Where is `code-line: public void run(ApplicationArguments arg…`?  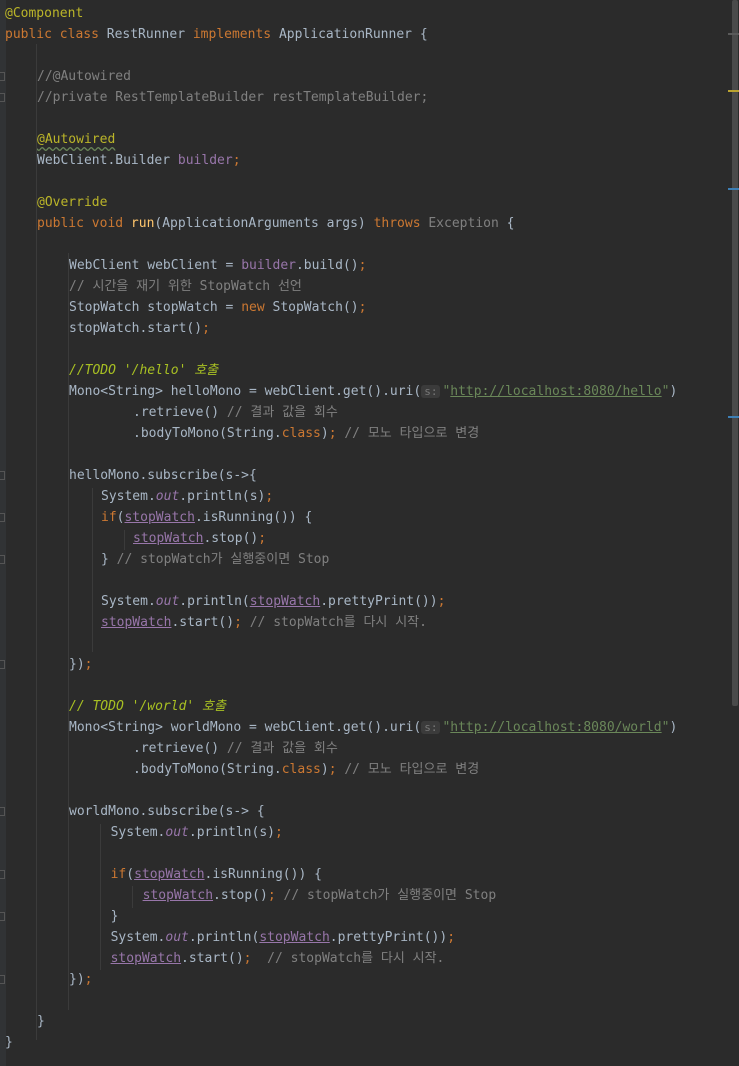 code-line: public void run(ApplicationArguments arg… is located at coordinates (275, 223).